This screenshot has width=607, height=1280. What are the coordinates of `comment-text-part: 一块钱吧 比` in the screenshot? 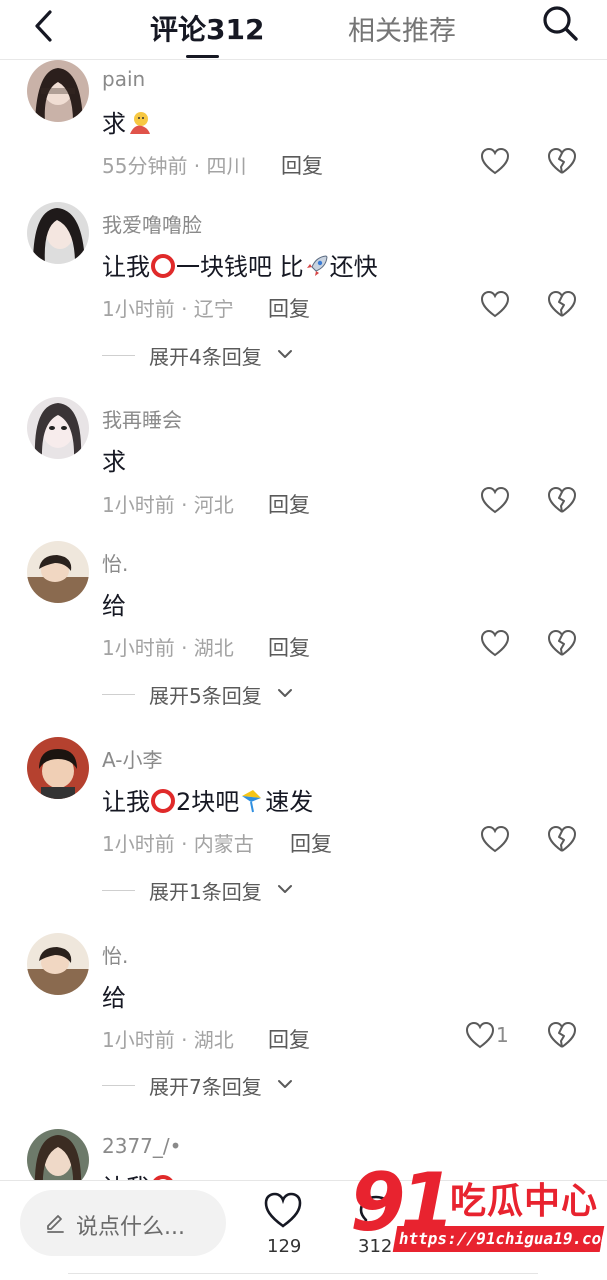 It's located at (240, 267).